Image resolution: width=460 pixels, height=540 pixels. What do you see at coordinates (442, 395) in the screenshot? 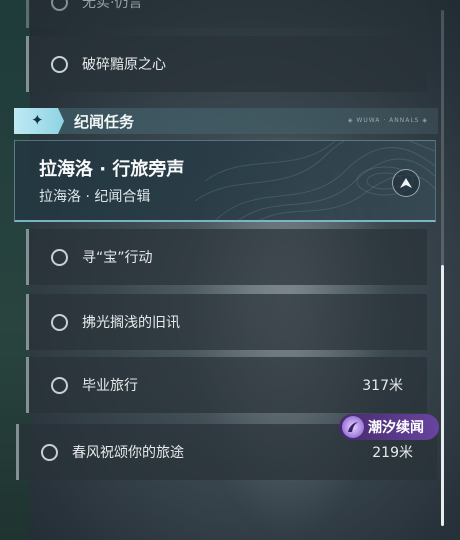
I see `scrollbar-thumb` at bounding box center [442, 395].